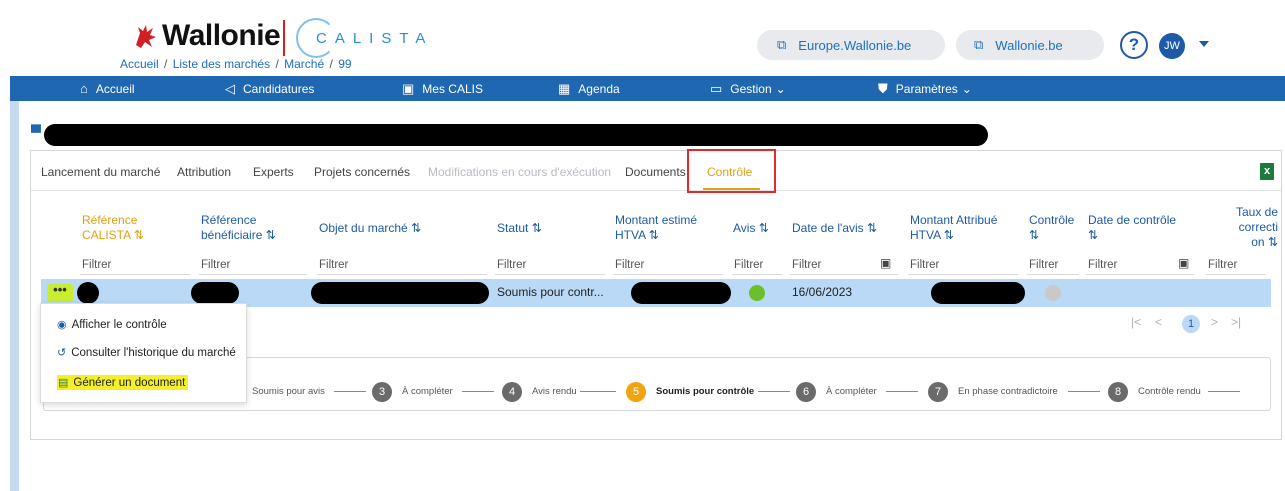 This screenshot has width=1285, height=491. What do you see at coordinates (1136, 322) in the screenshot?
I see `pager-first-icon: |<` at bounding box center [1136, 322].